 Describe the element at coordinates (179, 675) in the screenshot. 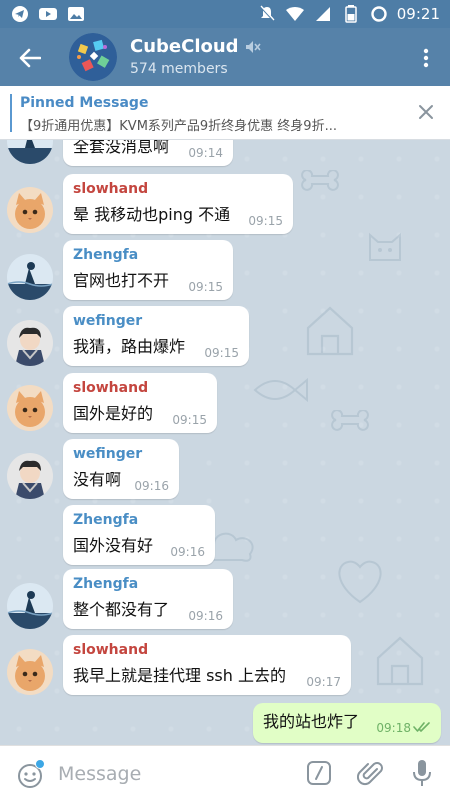

I see `message-text: 我早上就是挂代理 ssh 上去的` at that location.